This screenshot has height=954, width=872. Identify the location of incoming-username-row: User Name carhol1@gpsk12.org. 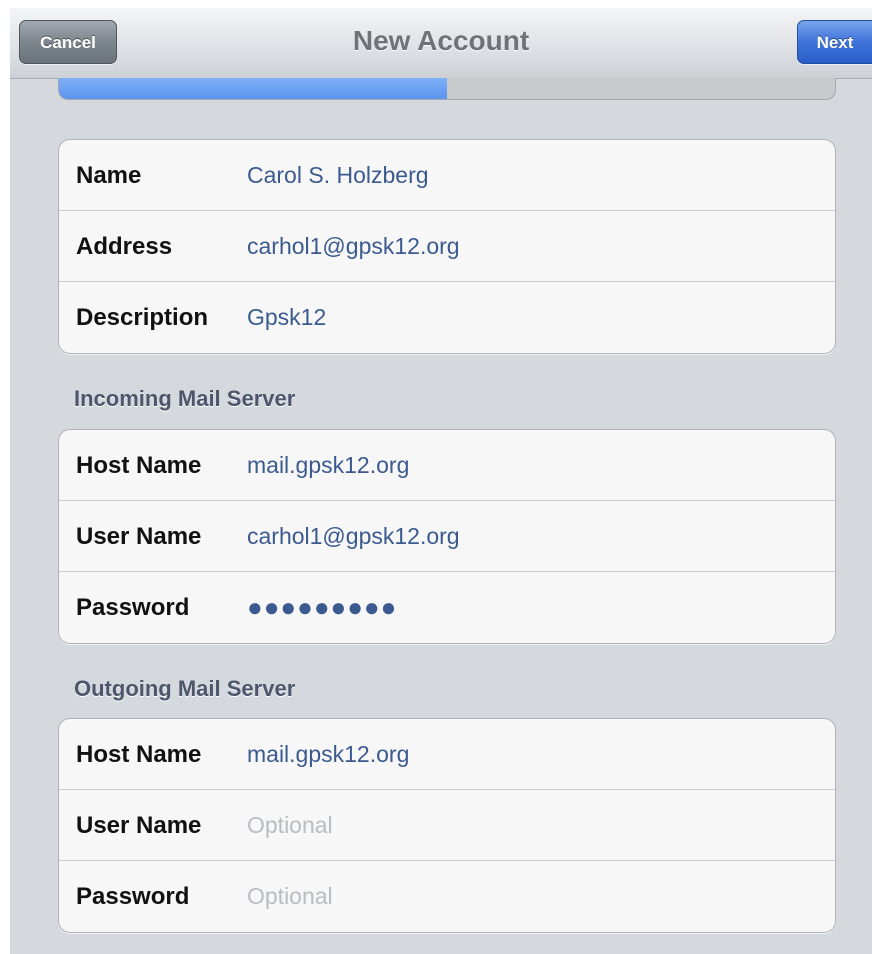
(447, 536).